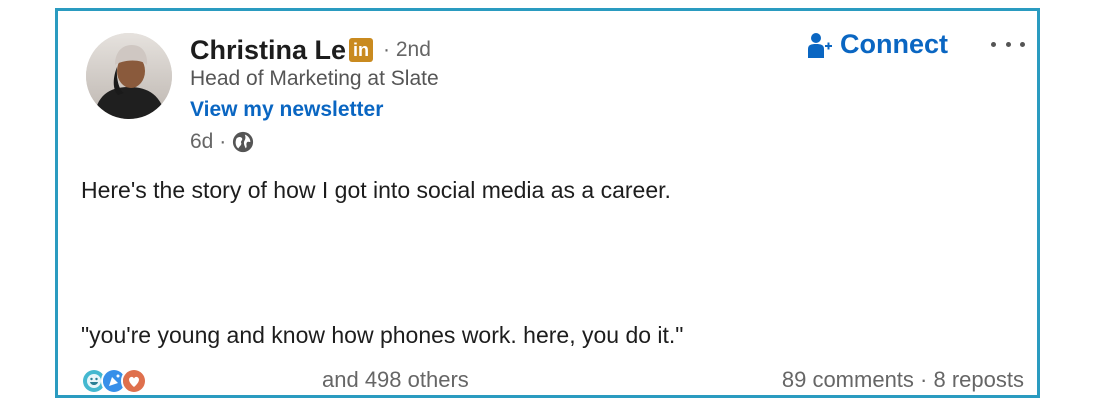 The height and width of the screenshot is (412, 1100). What do you see at coordinates (114, 381) in the screenshot?
I see `reaction-icons` at bounding box center [114, 381].